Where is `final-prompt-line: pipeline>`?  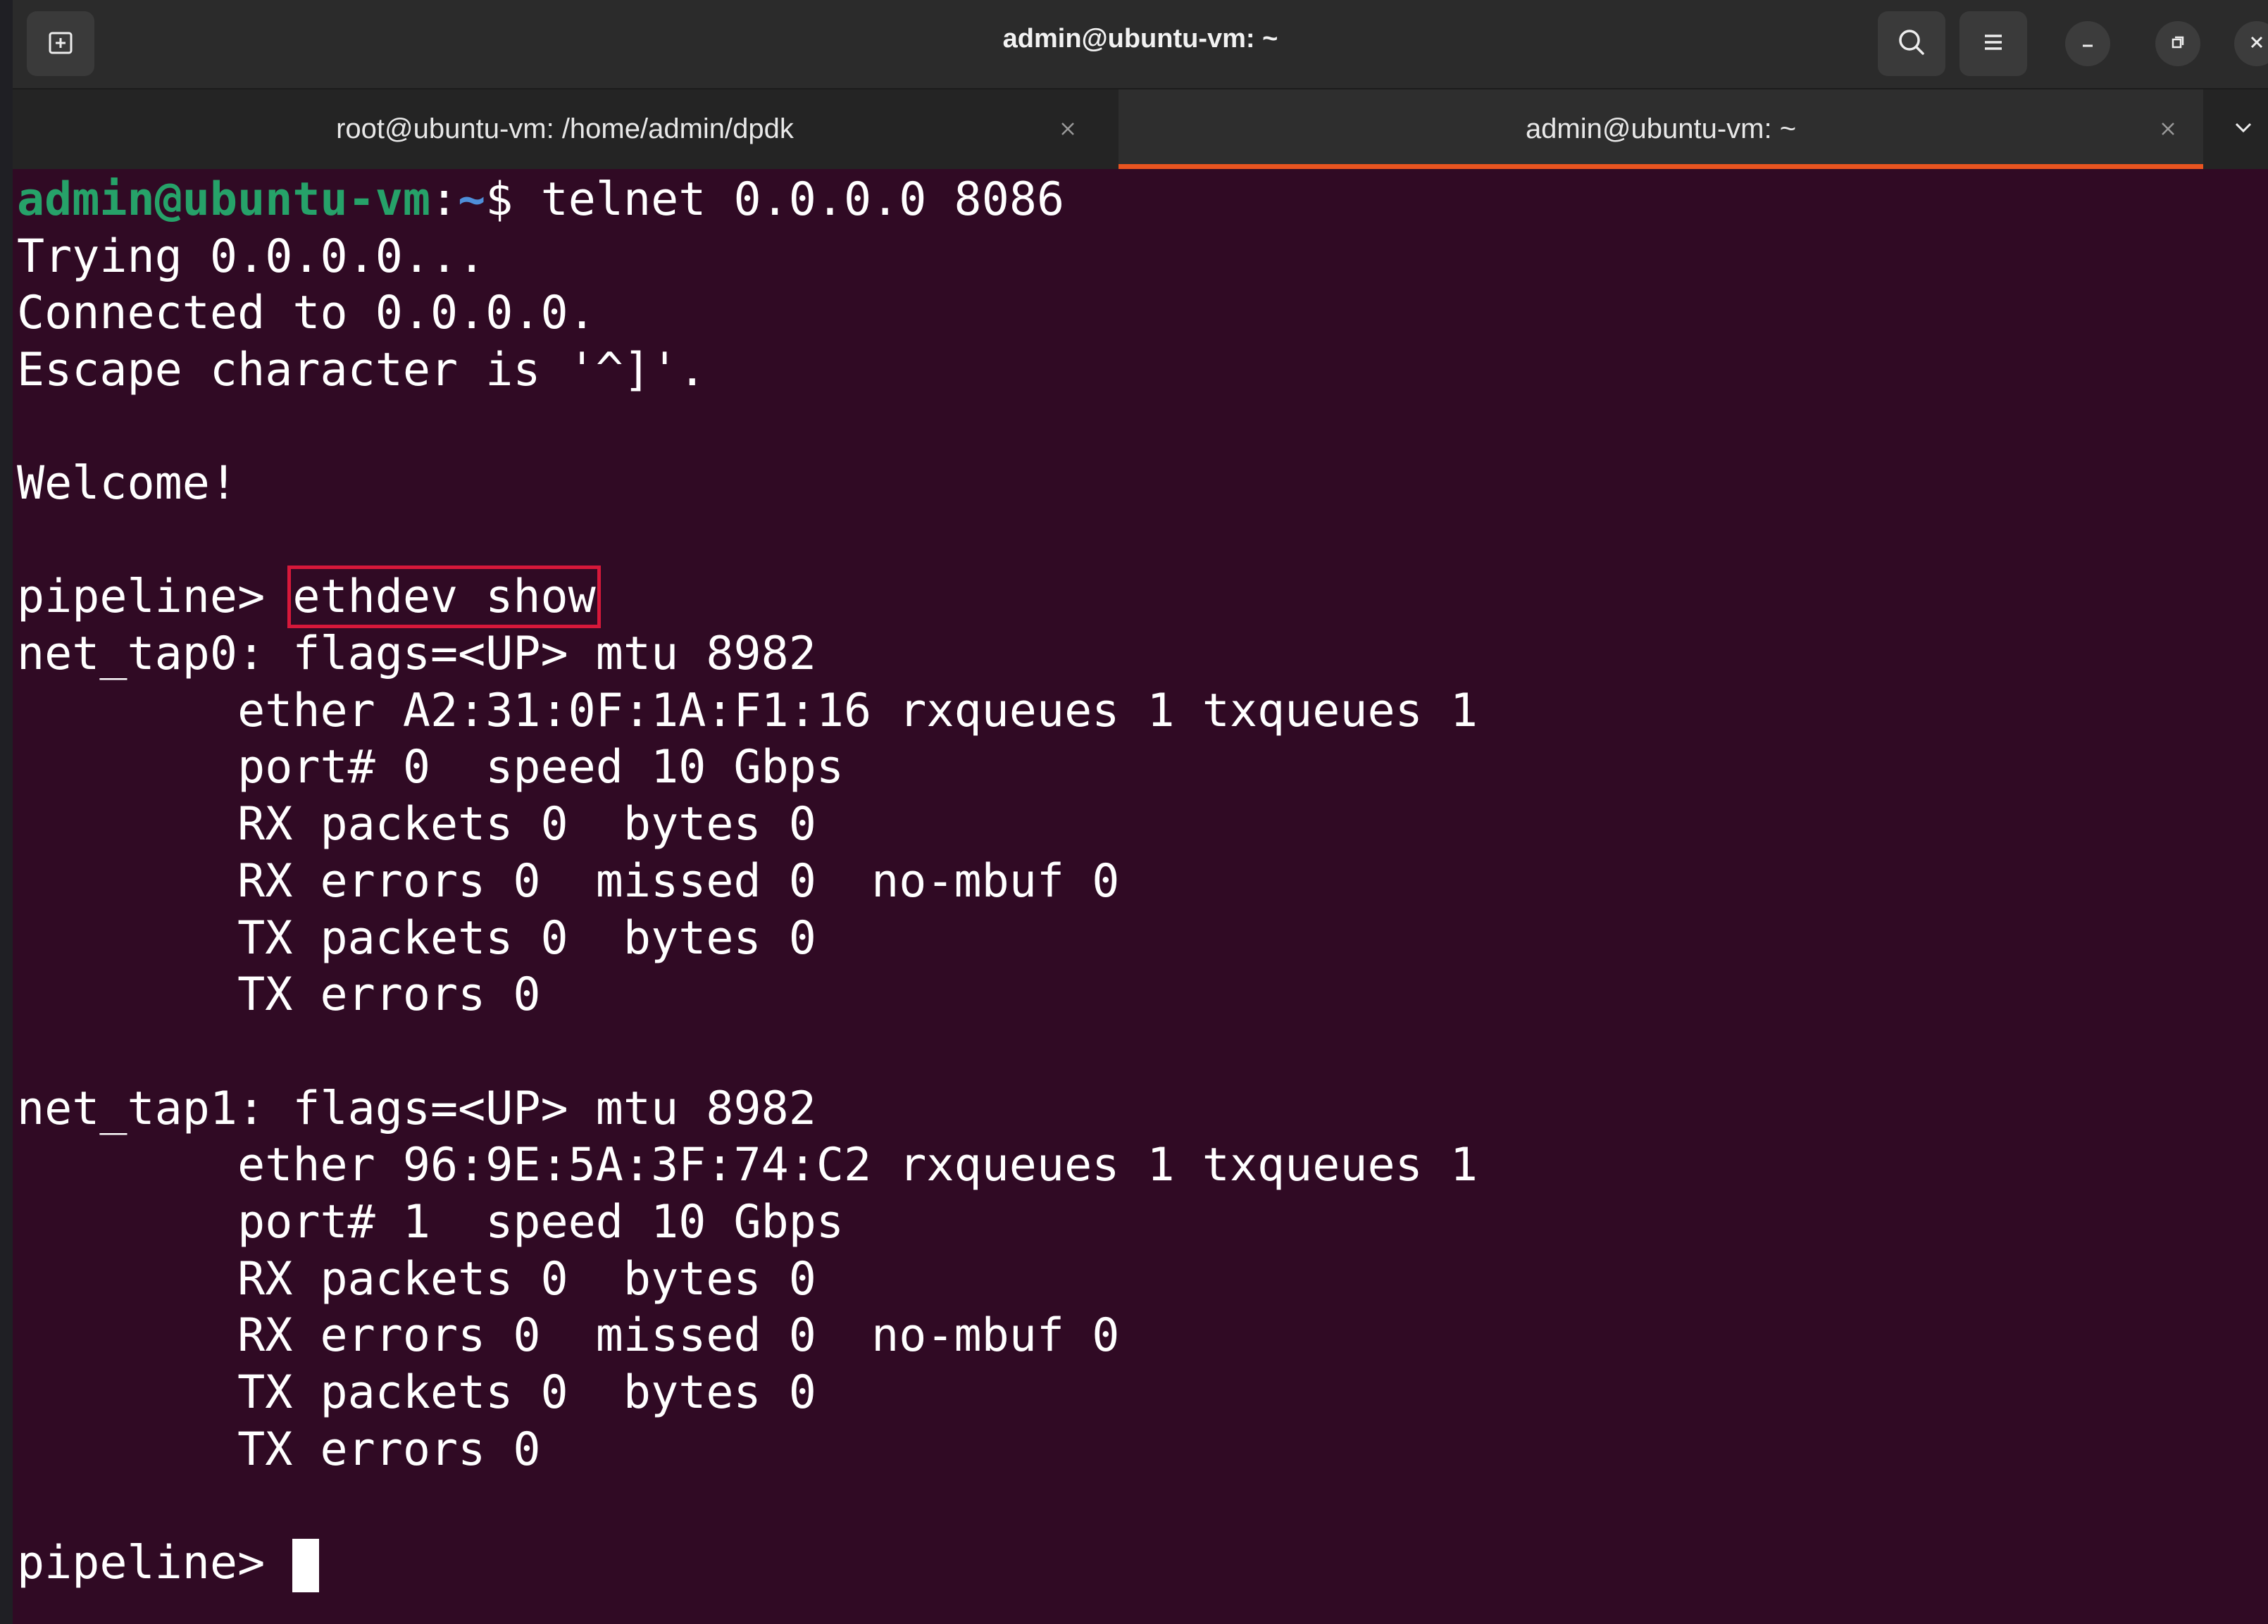
final-prompt-line: pipeline> is located at coordinates (169, 1563).